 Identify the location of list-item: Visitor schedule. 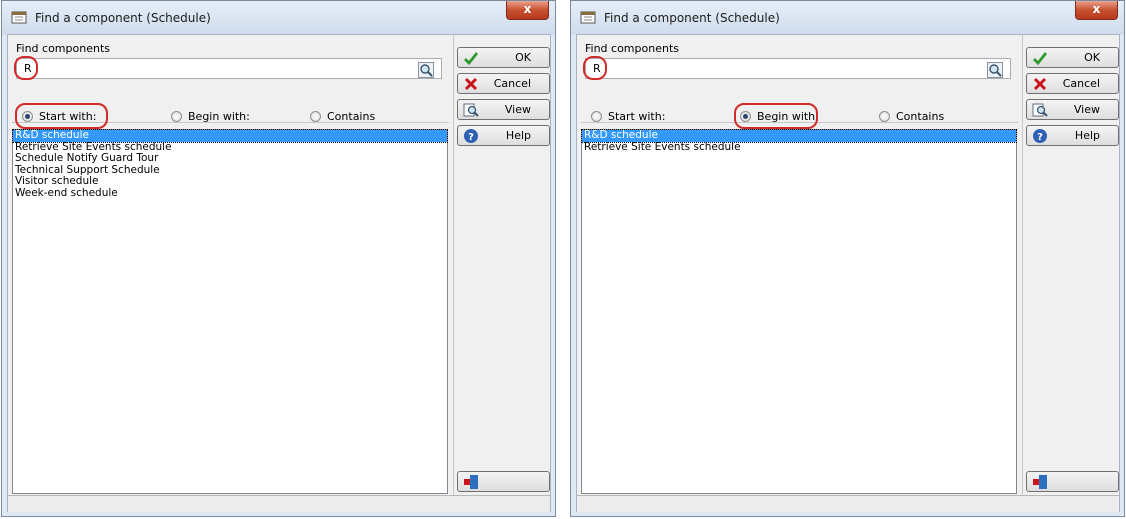
(230, 182).